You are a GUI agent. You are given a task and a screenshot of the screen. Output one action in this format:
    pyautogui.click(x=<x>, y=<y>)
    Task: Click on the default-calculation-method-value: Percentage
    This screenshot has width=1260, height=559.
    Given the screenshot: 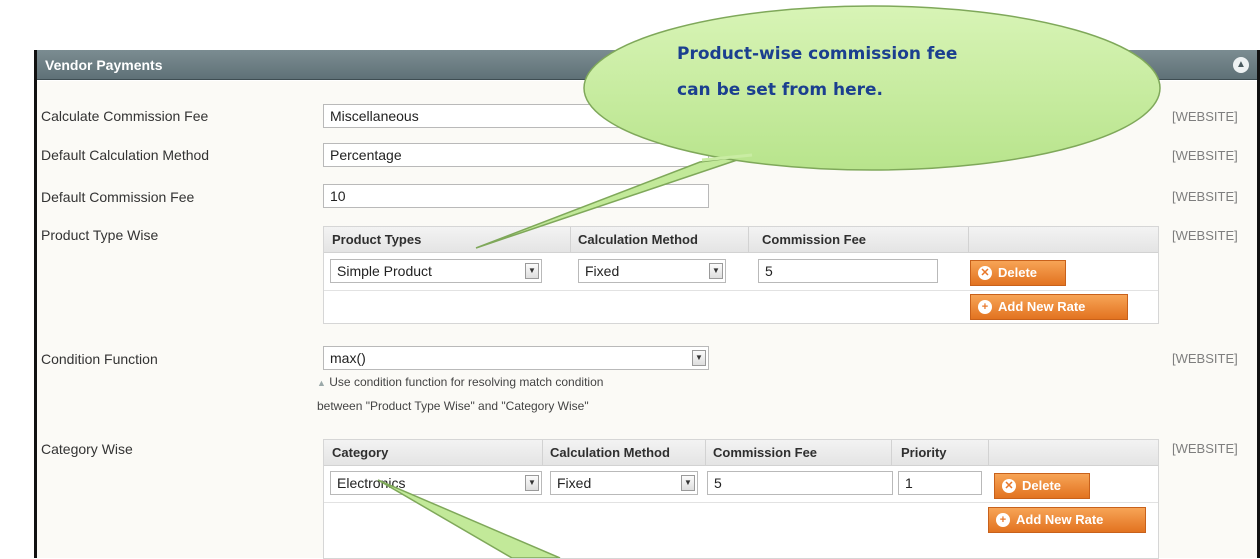 What is the action you would take?
    pyautogui.click(x=366, y=155)
    